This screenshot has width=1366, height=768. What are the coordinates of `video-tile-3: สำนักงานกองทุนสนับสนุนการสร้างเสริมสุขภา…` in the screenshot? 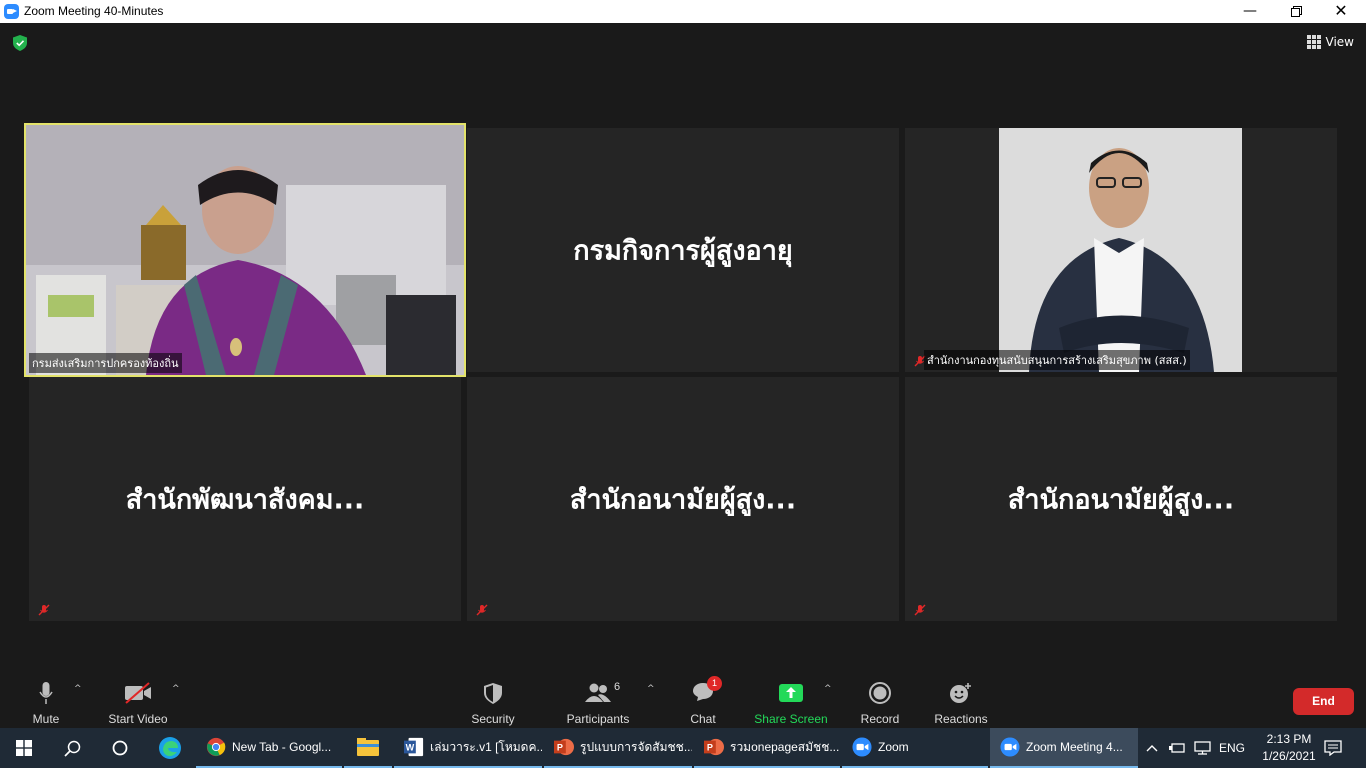 It's located at (1121, 250).